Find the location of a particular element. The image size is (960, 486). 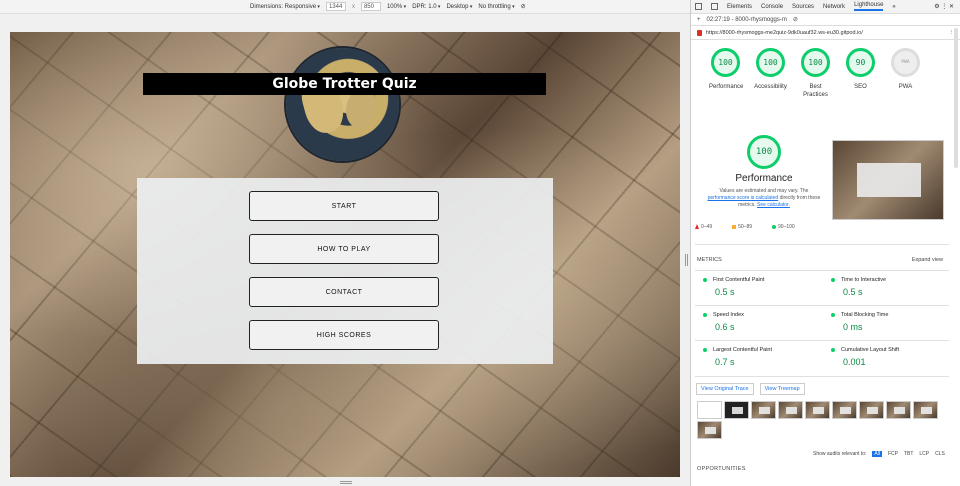

trace-buttons: View Original Trace View Treemap is located at coordinates (750, 389).